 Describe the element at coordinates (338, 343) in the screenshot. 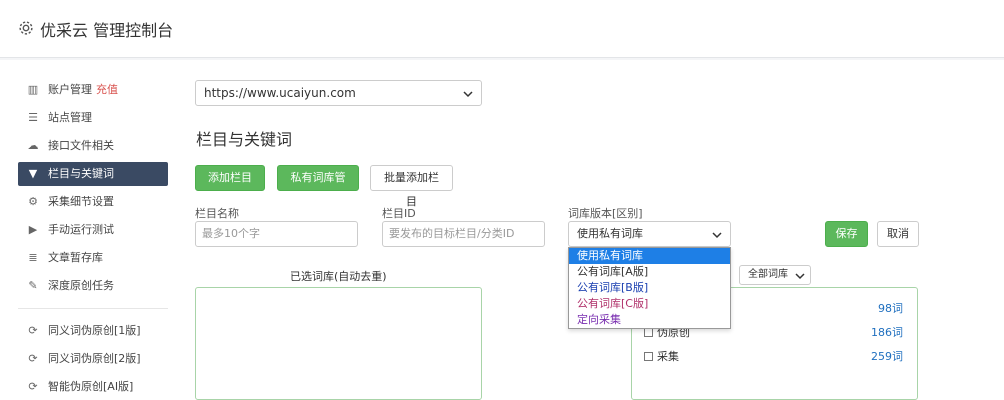

I see `selected-libs-box` at that location.